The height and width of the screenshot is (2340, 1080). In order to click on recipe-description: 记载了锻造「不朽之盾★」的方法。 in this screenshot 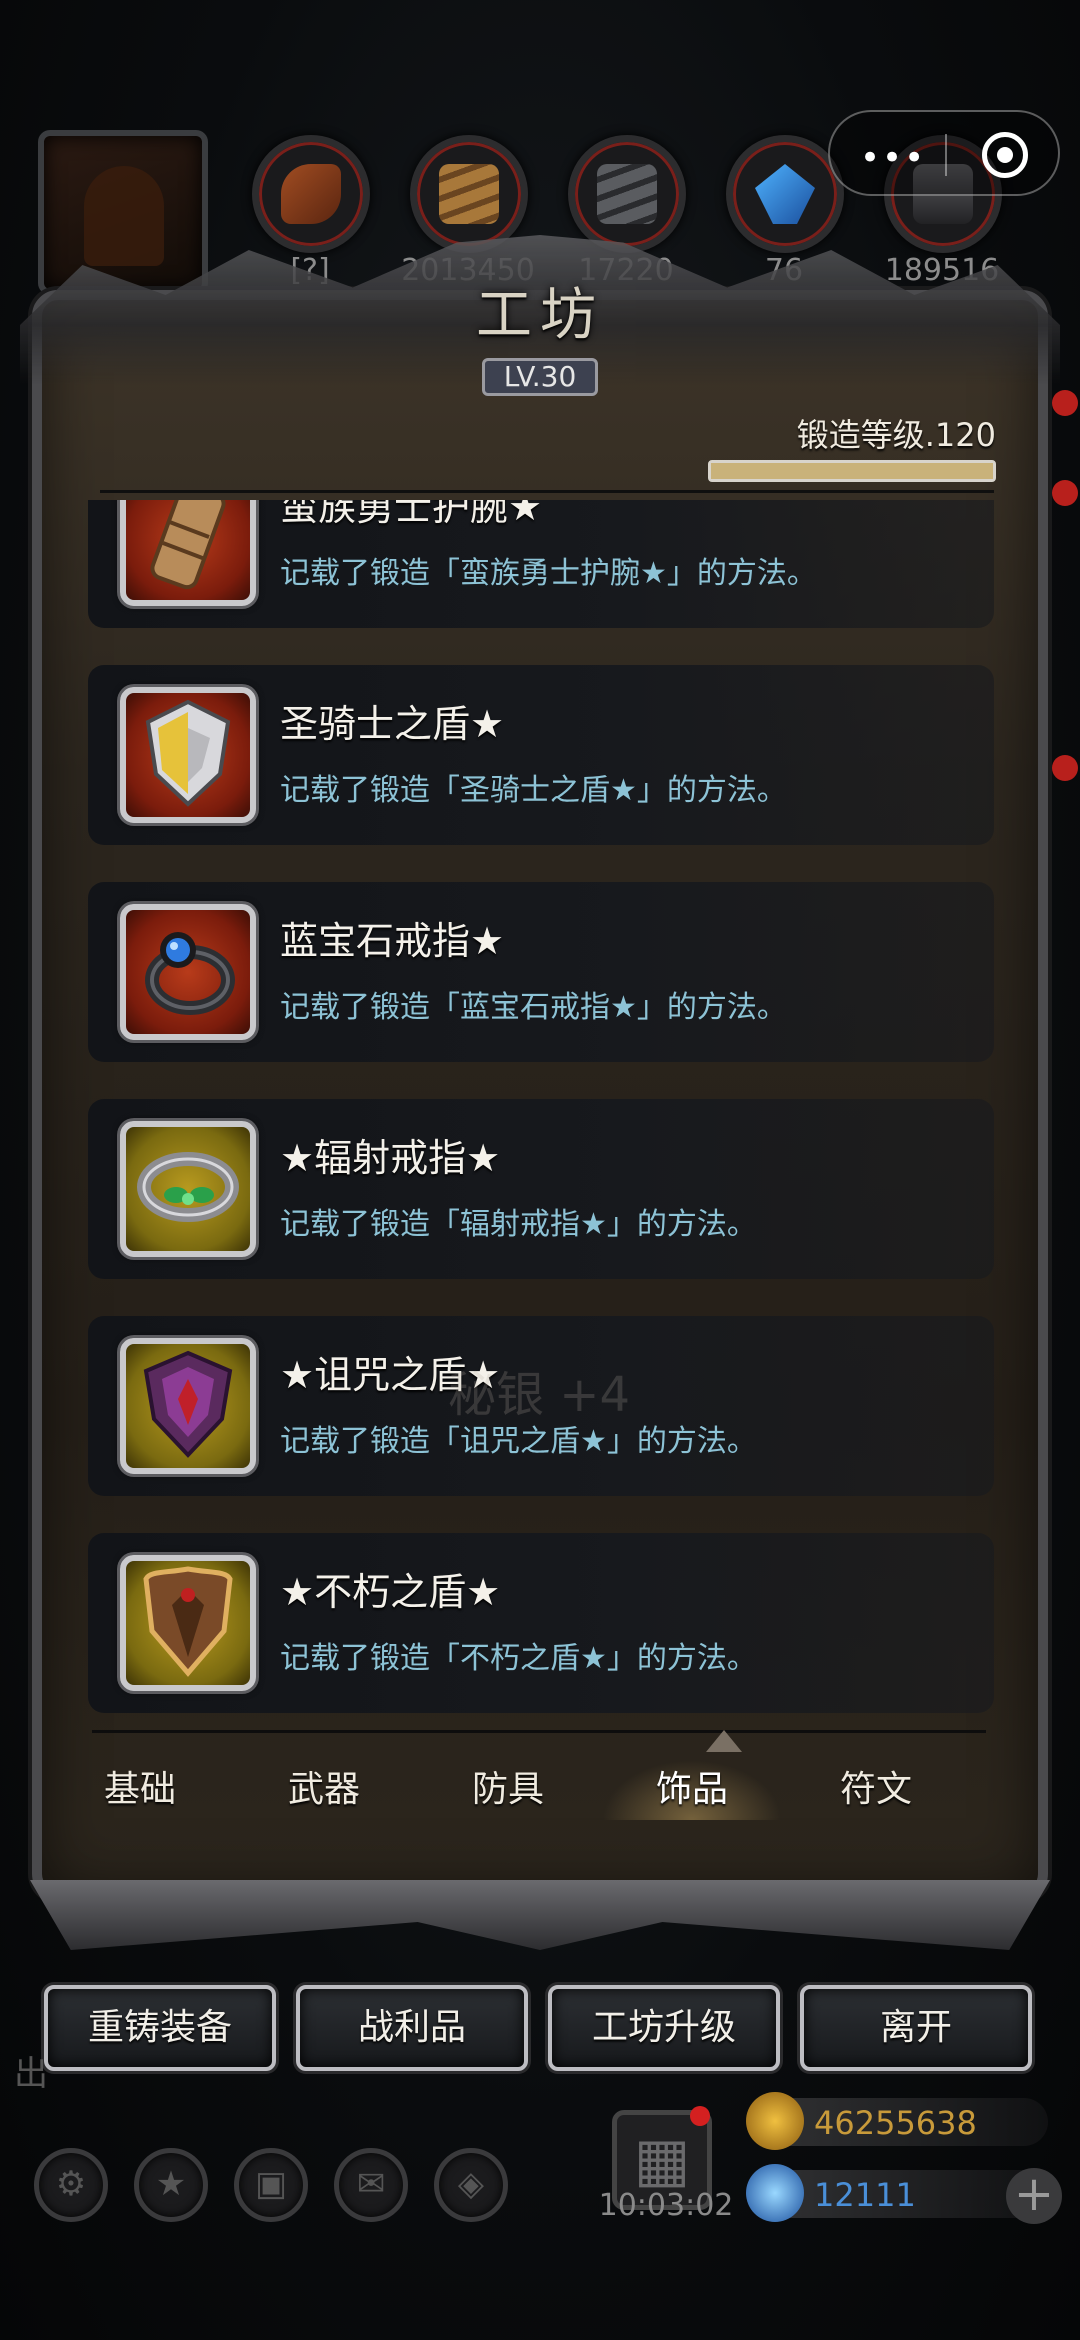, I will do `click(518, 1658)`.